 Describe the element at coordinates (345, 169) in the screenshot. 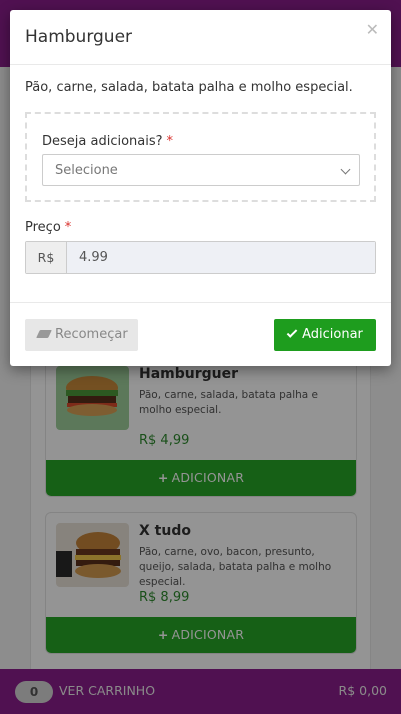

I see `chevron-down-icon` at that location.